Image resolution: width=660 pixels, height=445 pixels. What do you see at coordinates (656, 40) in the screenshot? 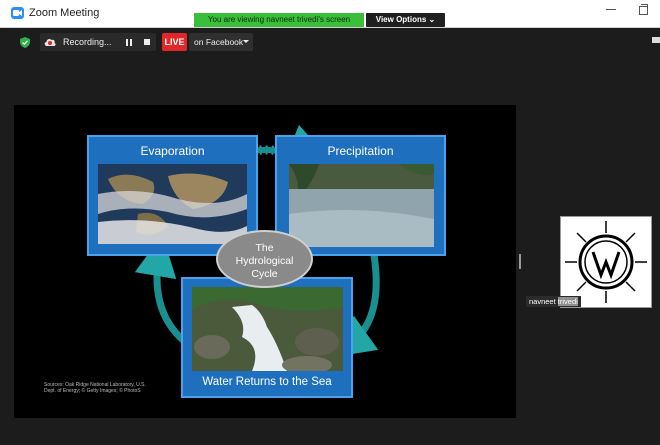
I see `layout-icon` at bounding box center [656, 40].